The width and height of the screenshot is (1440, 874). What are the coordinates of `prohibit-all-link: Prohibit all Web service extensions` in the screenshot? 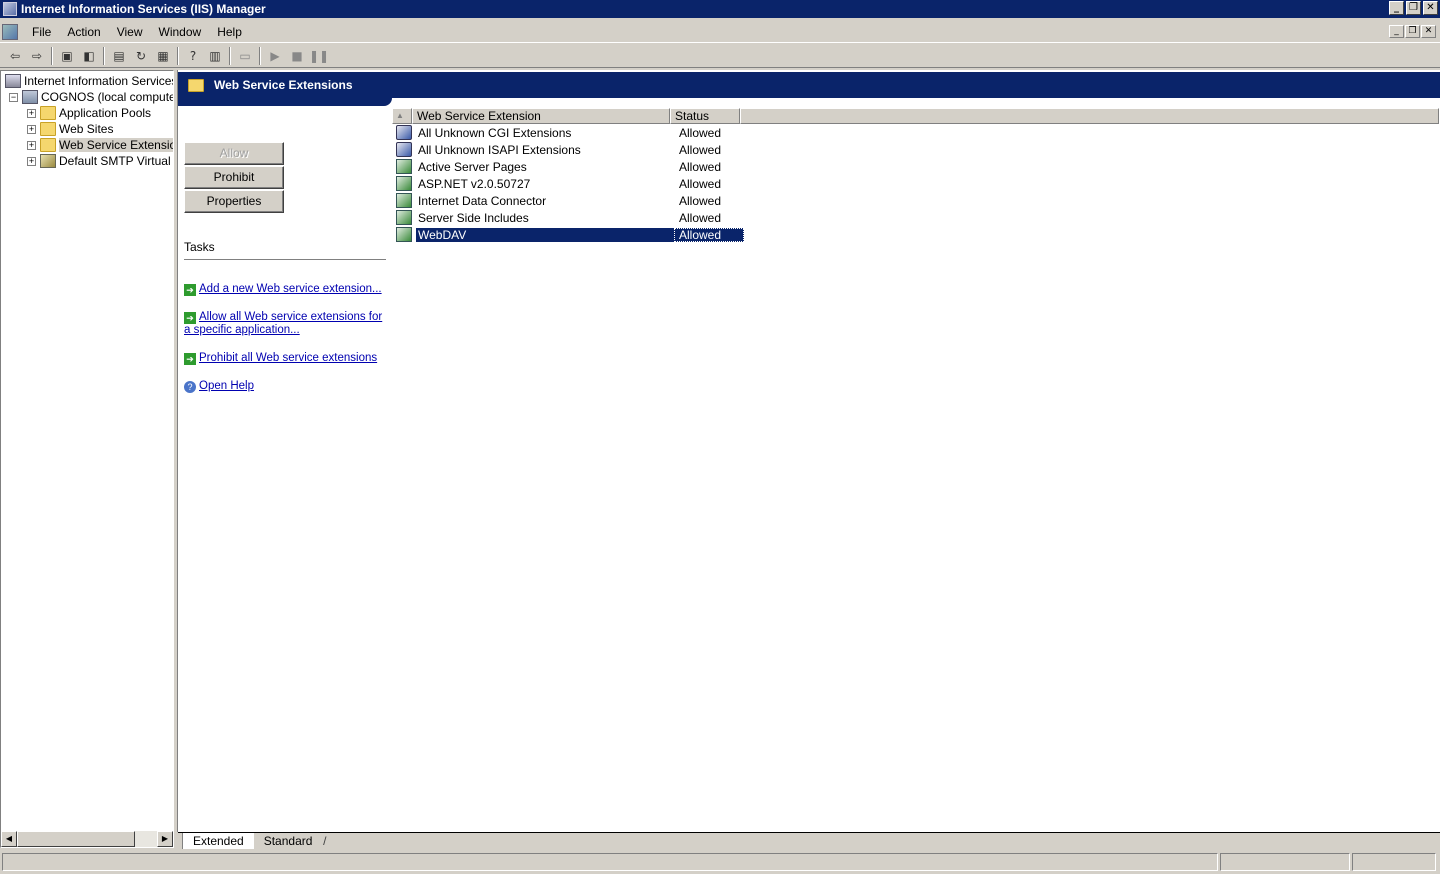 It's located at (288, 358).